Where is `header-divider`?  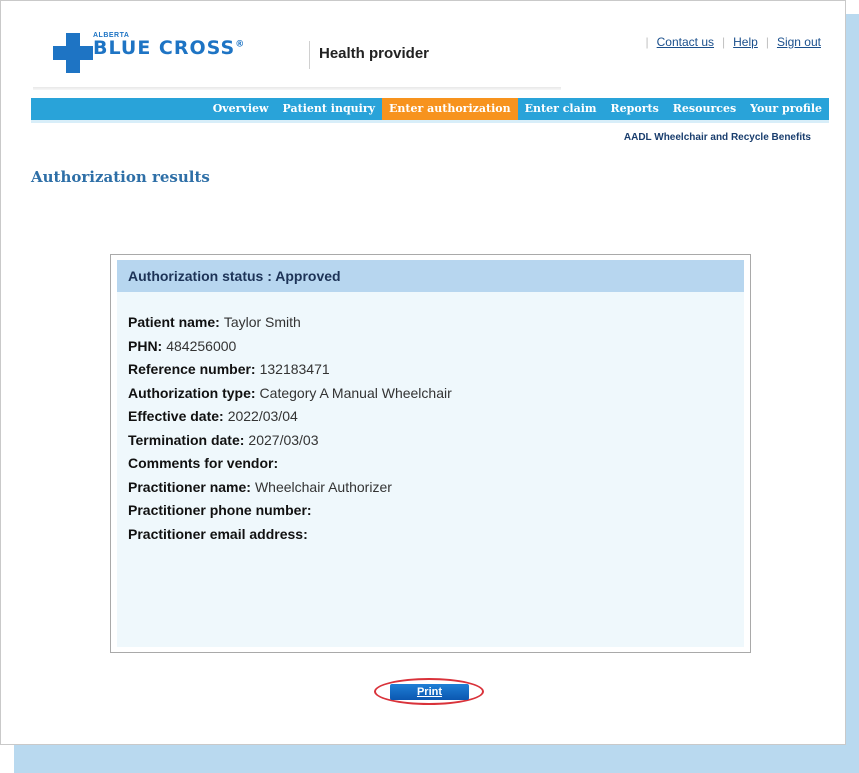 header-divider is located at coordinates (309, 55).